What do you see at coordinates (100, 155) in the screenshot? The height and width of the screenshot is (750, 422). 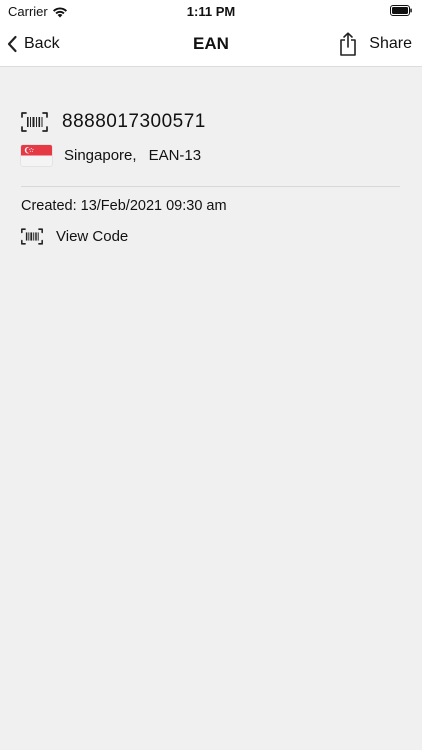 I see `country-label: Singapore,` at bounding box center [100, 155].